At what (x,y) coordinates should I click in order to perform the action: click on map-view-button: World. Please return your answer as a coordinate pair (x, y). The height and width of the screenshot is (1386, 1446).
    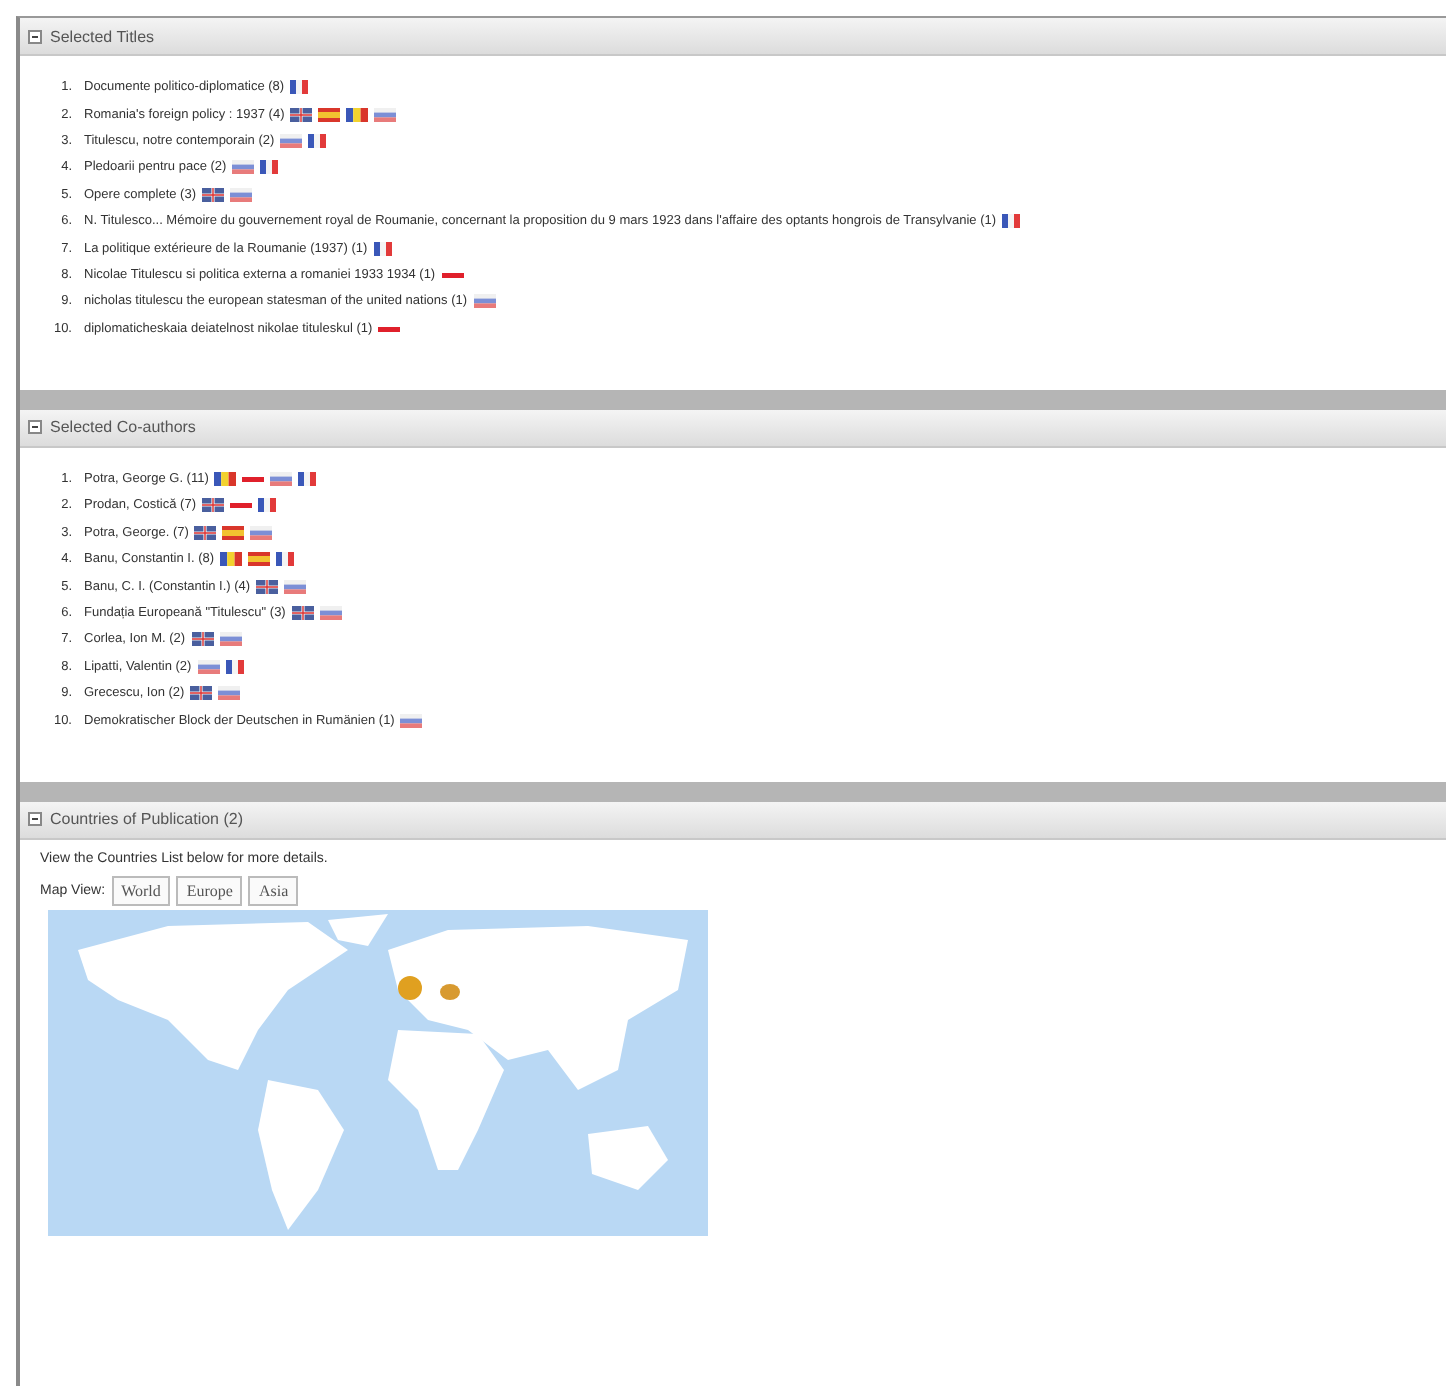
    Looking at the image, I should click on (141, 890).